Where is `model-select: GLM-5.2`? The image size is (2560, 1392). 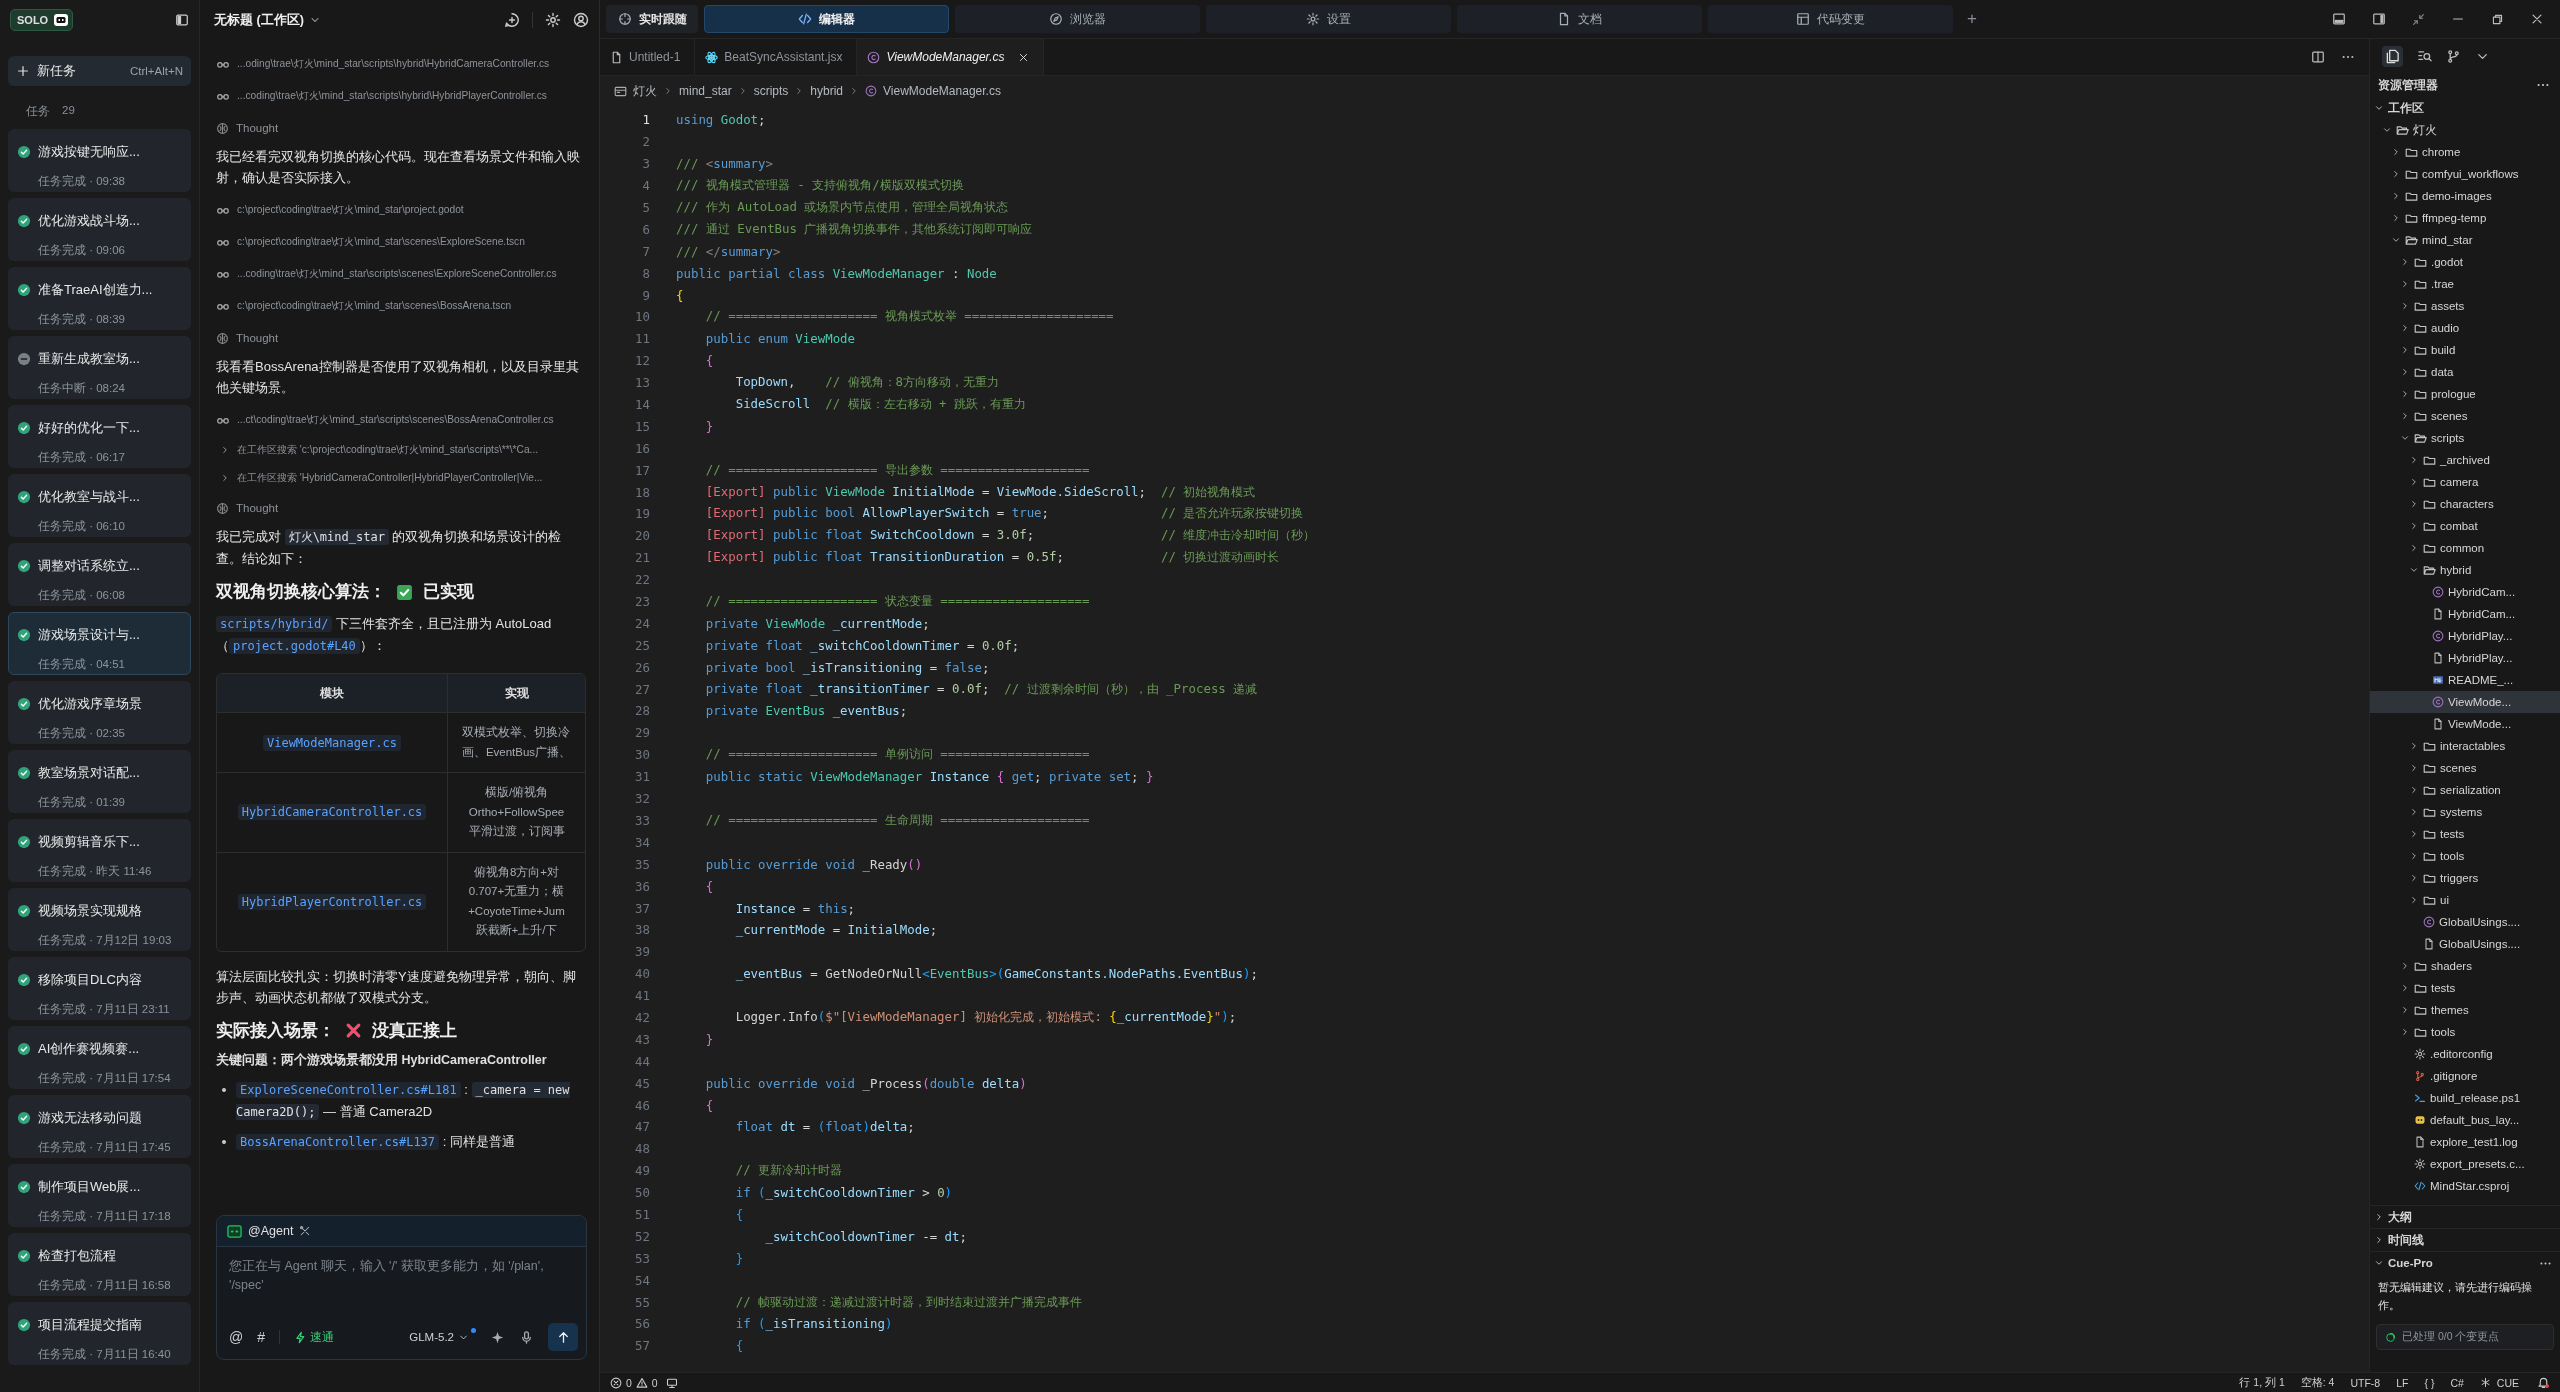 model-select: GLM-5.2 is located at coordinates (439, 1337).